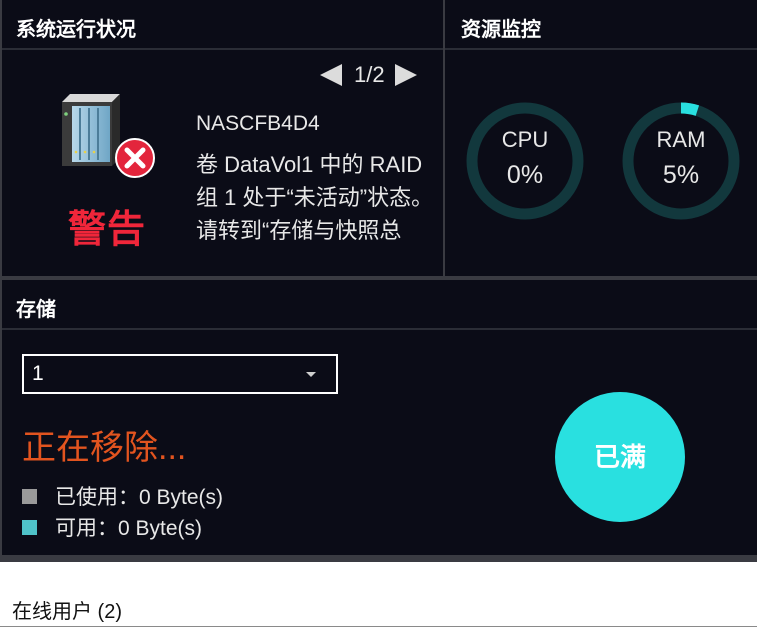  What do you see at coordinates (129, 528) in the screenshot?
I see `available-label: 可用：0 Byte(s)` at bounding box center [129, 528].